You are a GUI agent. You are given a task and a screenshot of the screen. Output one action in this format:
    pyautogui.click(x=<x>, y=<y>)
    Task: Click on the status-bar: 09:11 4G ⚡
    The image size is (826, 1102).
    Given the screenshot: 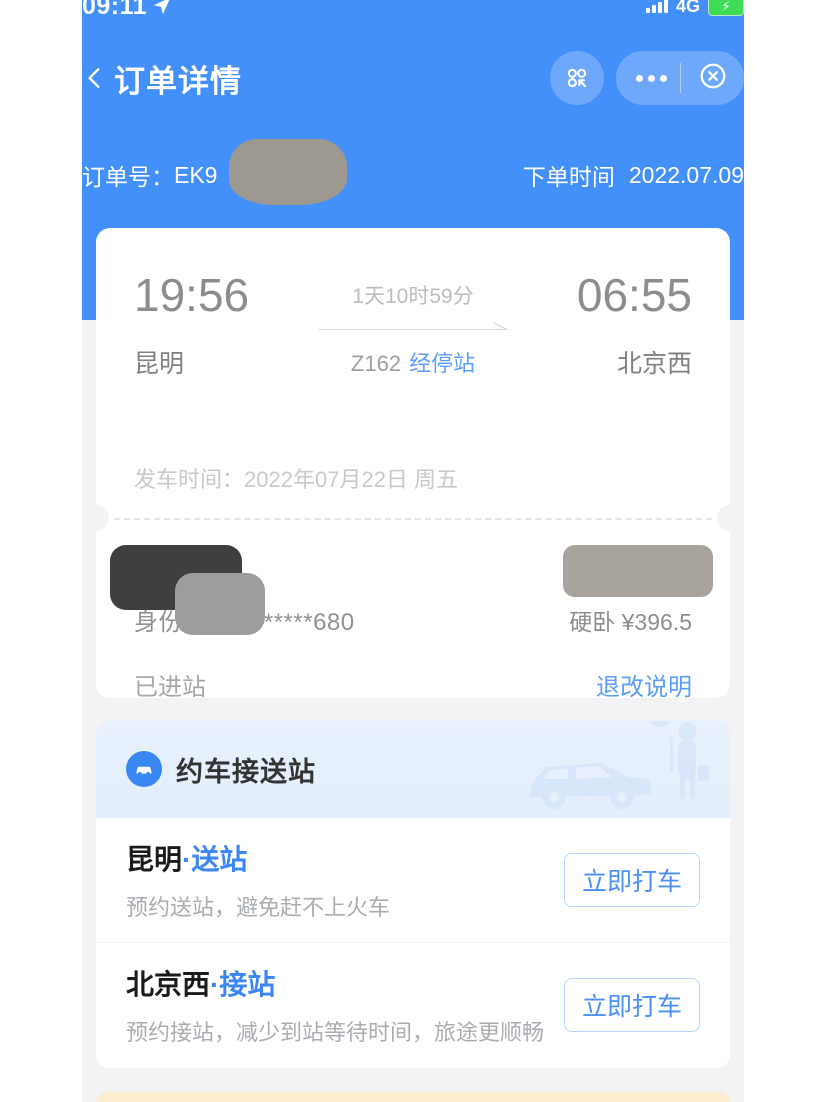 What is the action you would take?
    pyautogui.click(x=415, y=13)
    